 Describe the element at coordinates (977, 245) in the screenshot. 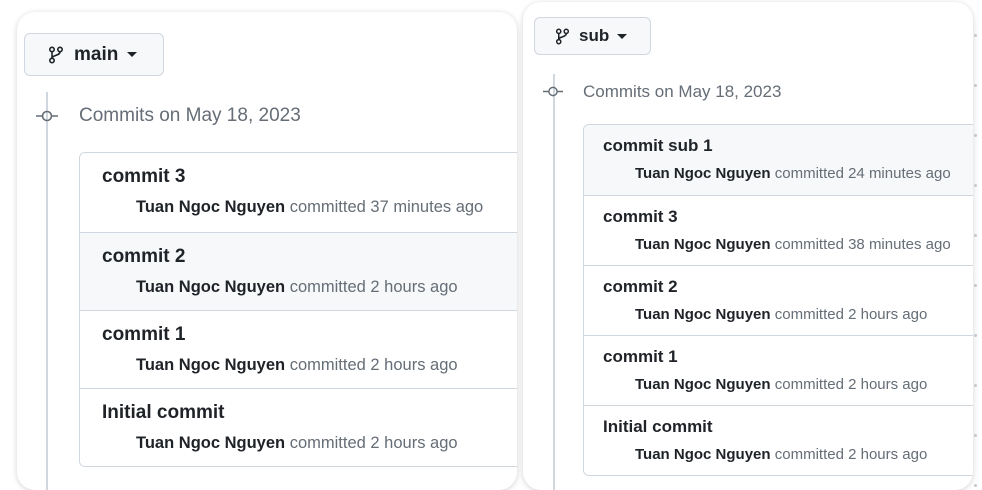

I see `adjacent-panel-edge` at that location.